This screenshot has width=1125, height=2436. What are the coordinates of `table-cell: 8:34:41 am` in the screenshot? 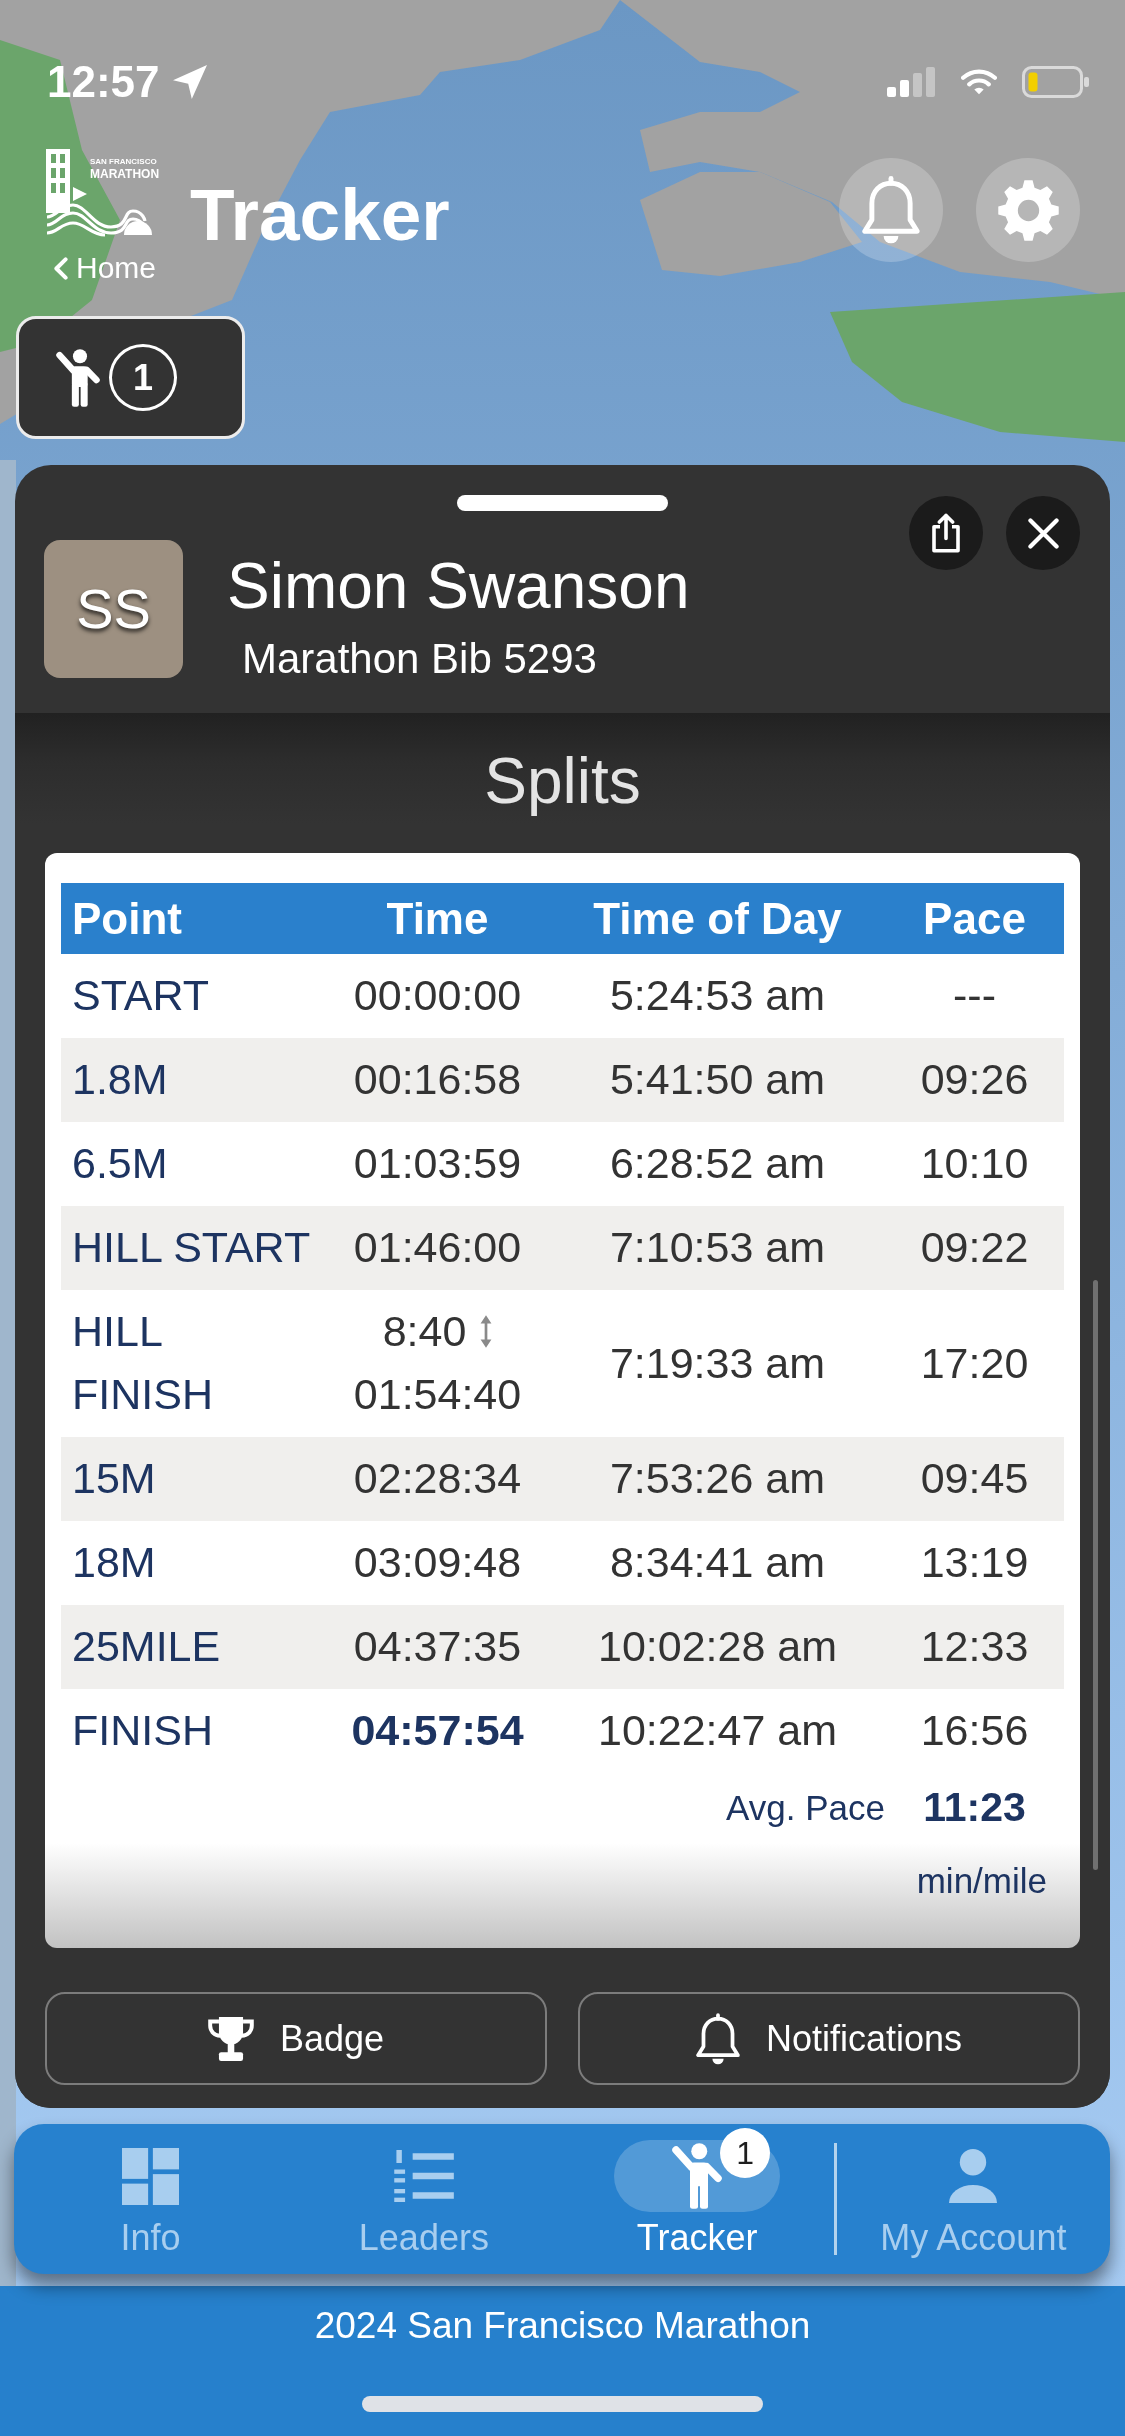 It's located at (717, 1563).